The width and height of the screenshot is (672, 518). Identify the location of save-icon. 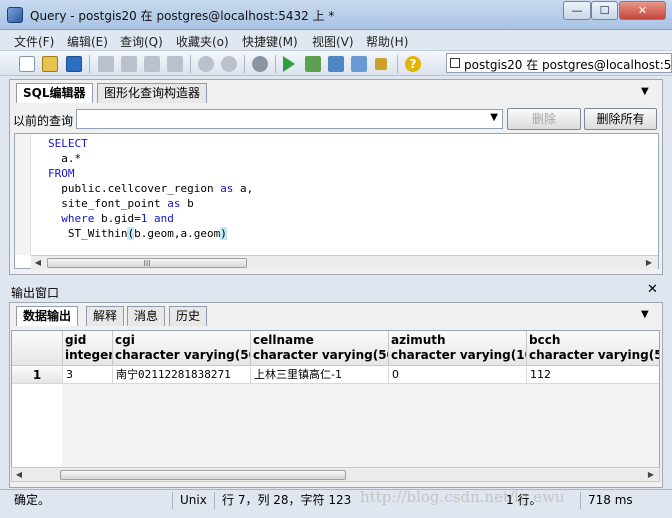
(74, 64).